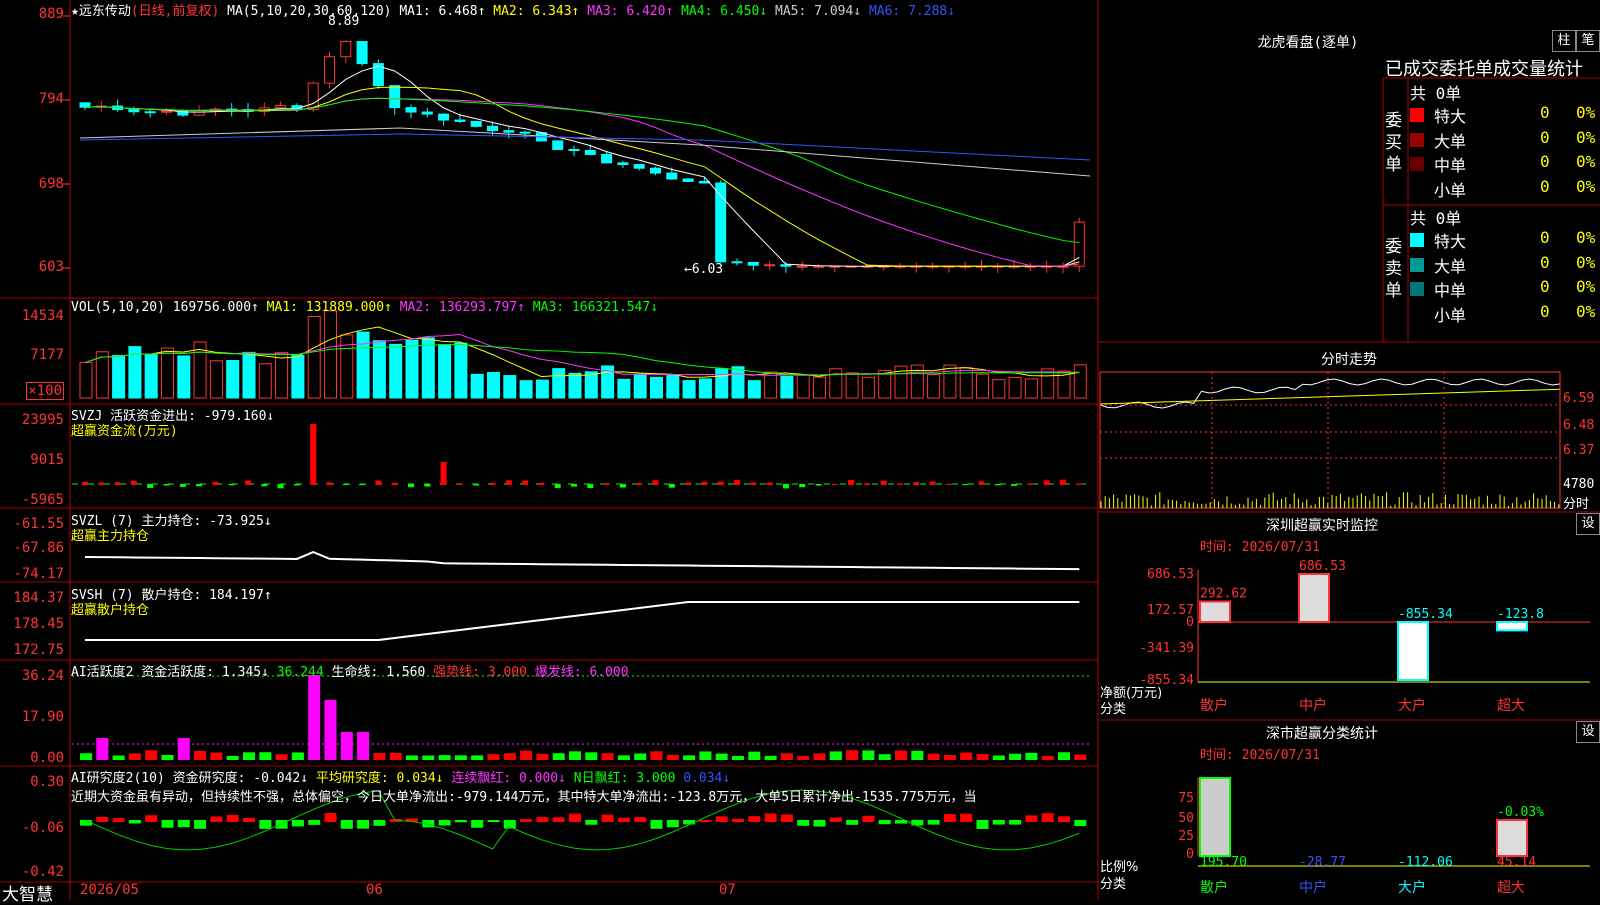 The image size is (1600, 905). Describe the element at coordinates (122, 307) in the screenshot. I see `header-value: VOL(5,10,20)` at that location.